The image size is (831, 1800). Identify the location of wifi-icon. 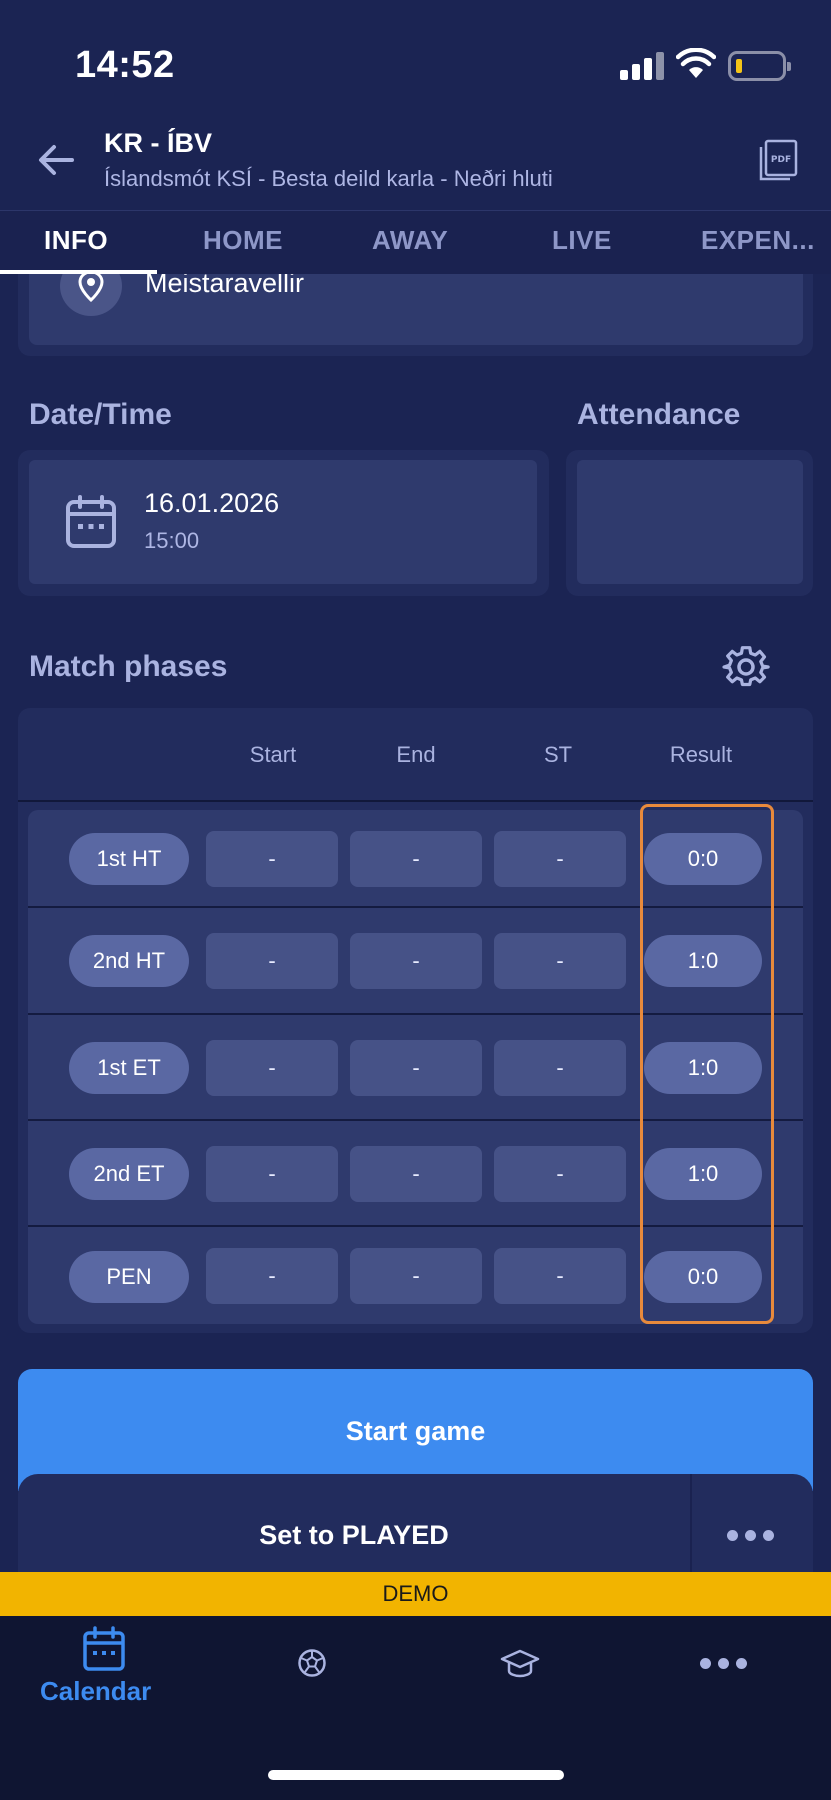
(696, 63).